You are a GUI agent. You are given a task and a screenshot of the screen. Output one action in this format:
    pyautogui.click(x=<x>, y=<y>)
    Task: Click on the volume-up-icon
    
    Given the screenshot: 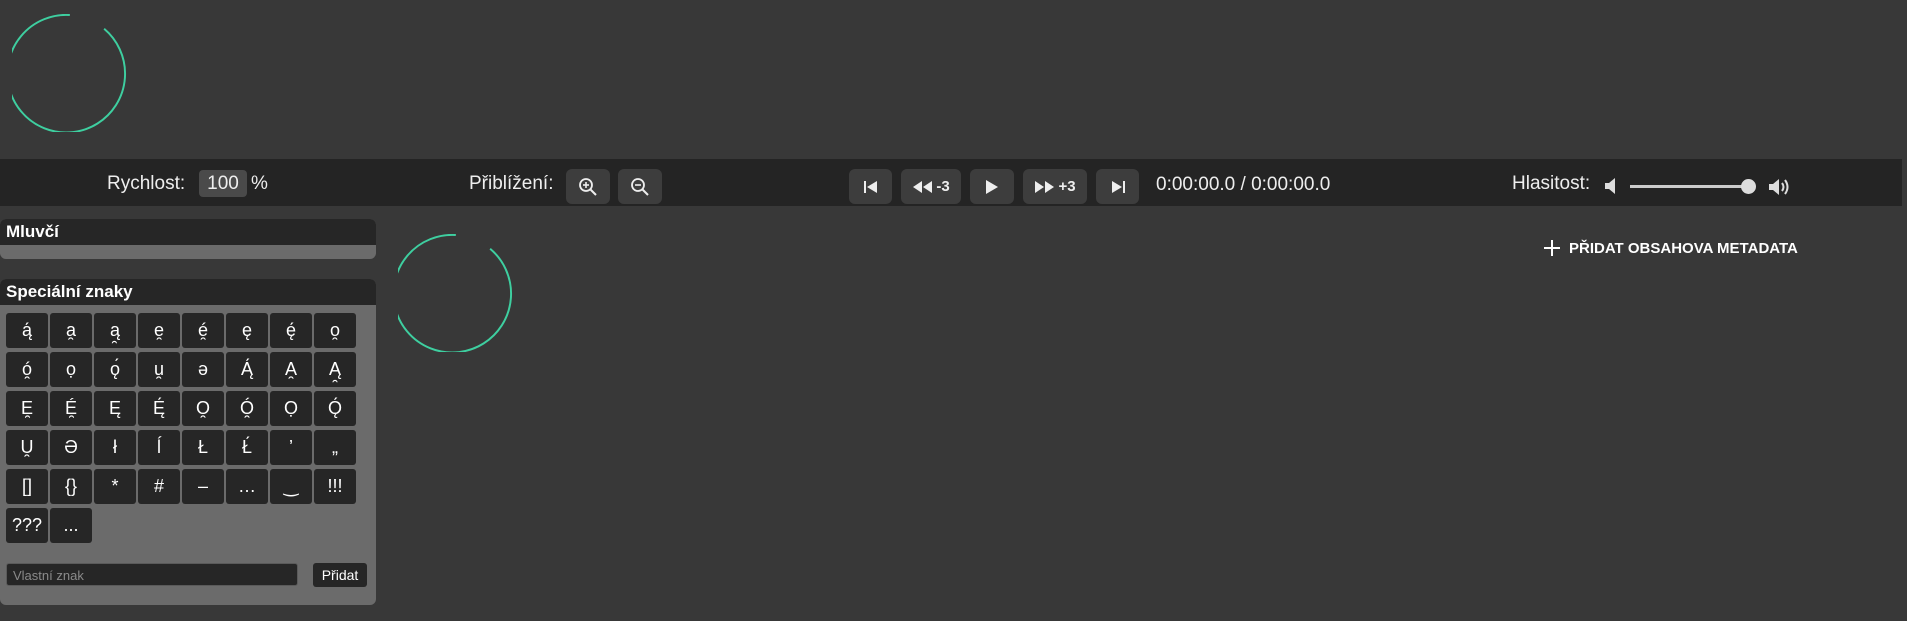 What is the action you would take?
    pyautogui.click(x=1780, y=187)
    